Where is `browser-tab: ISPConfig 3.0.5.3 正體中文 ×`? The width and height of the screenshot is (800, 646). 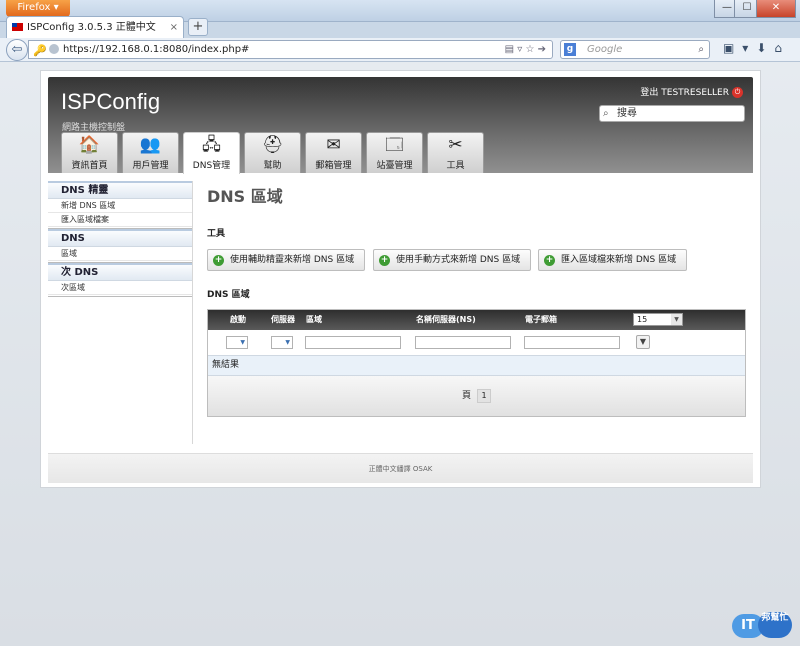 browser-tab: ISPConfig 3.0.5.3 正體中文 × is located at coordinates (95, 27).